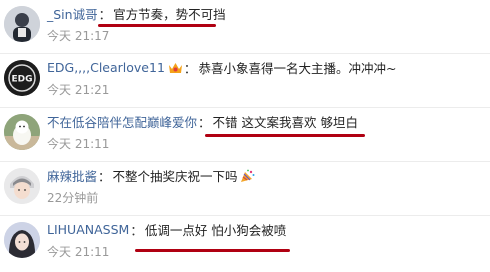 The height and width of the screenshot is (272, 490). Describe the element at coordinates (297, 68) in the screenshot. I see `comment-text: 恭喜小象喜得一名大主播。冲冲冲~` at that location.